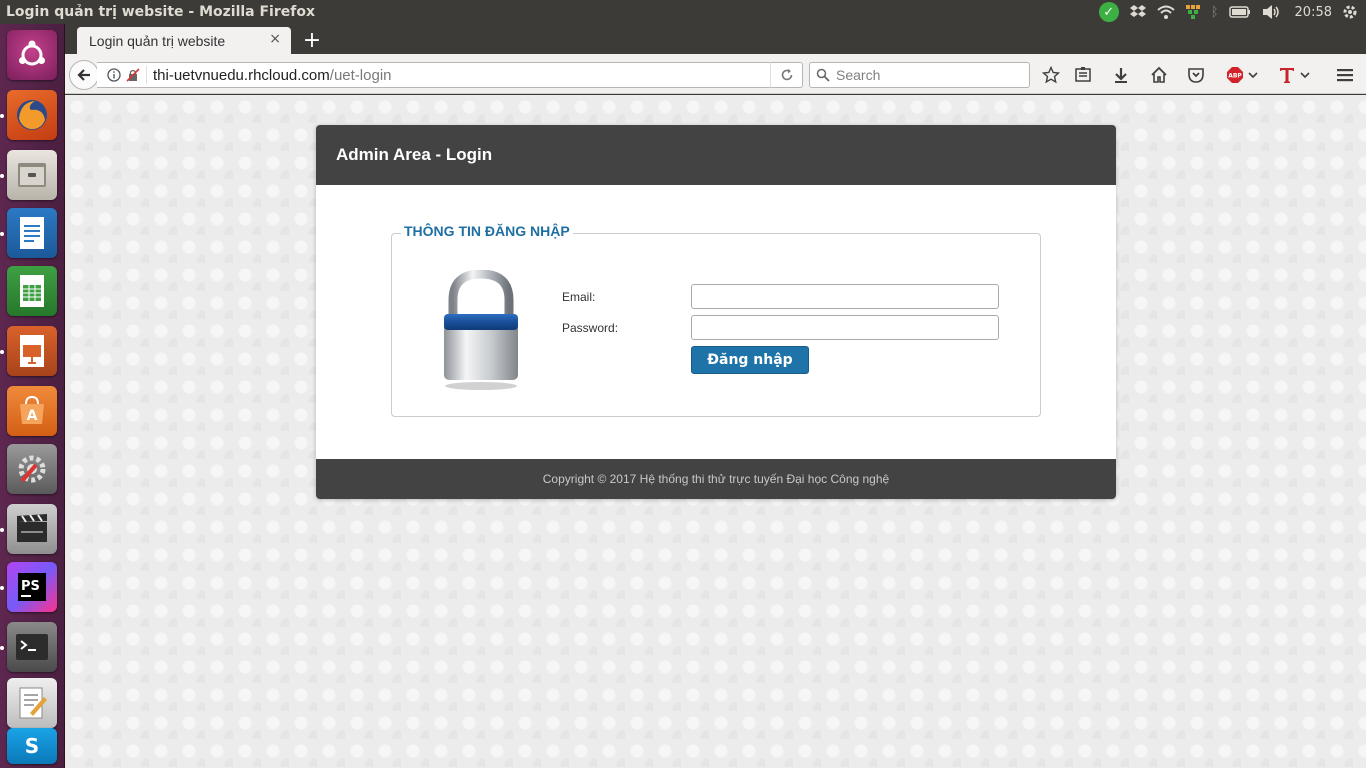 This screenshot has height=768, width=1366. Describe the element at coordinates (32, 416) in the screenshot. I see `svg-text: A` at that location.